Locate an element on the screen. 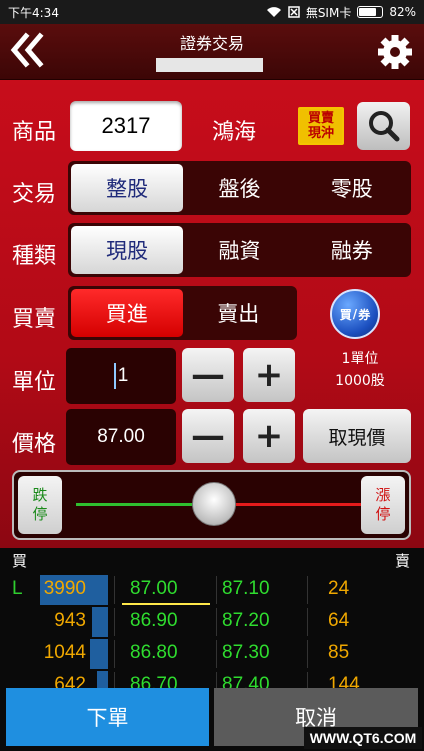 The image size is (424, 751). row-marker: L is located at coordinates (17, 588).